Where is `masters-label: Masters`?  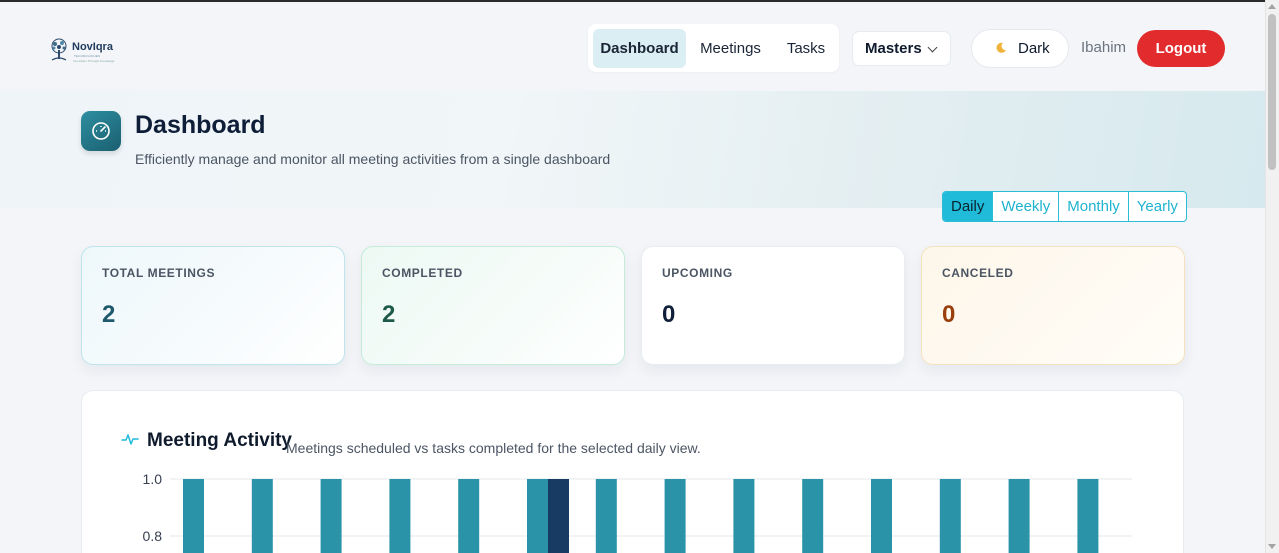
masters-label: Masters is located at coordinates (893, 48).